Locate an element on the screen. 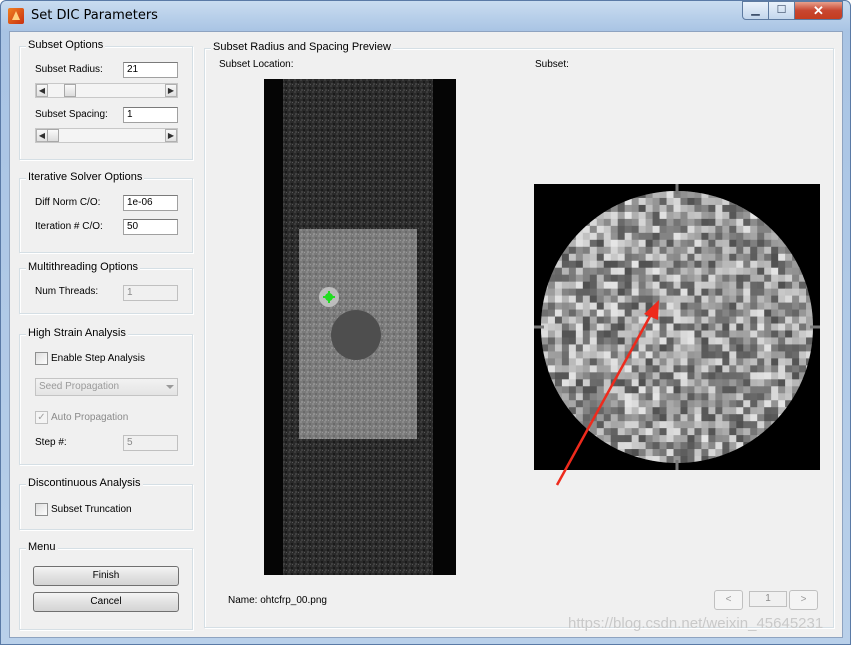  subset-spacing-input: 1 is located at coordinates (150, 115).